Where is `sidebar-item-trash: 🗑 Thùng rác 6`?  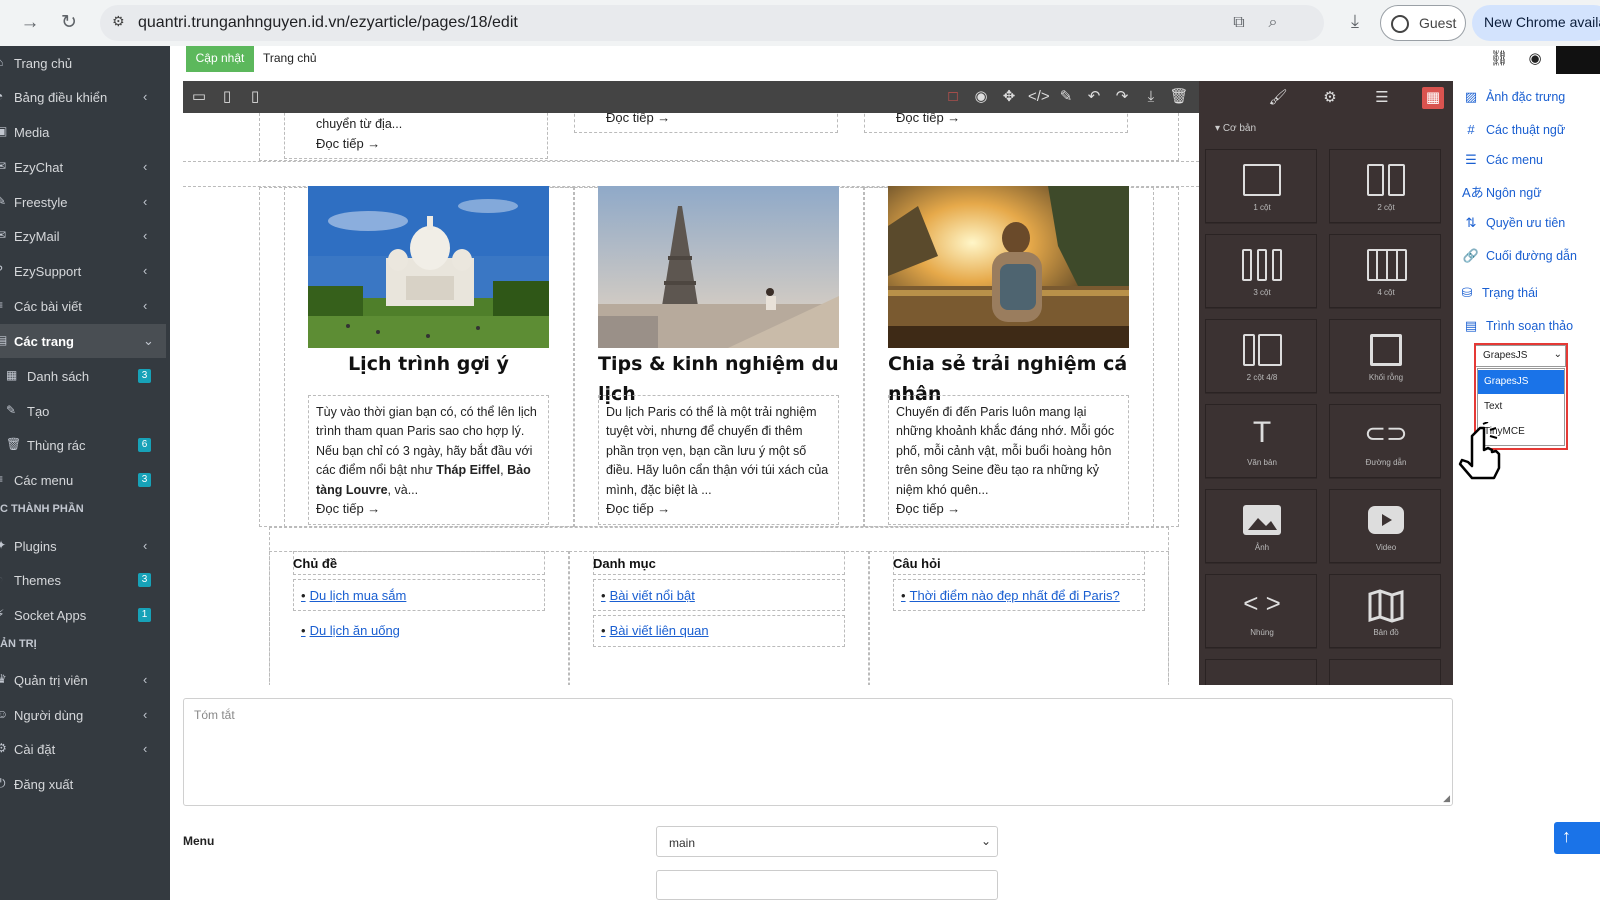
sidebar-item-trash: 🗑 Thùng rác 6 is located at coordinates (83, 445).